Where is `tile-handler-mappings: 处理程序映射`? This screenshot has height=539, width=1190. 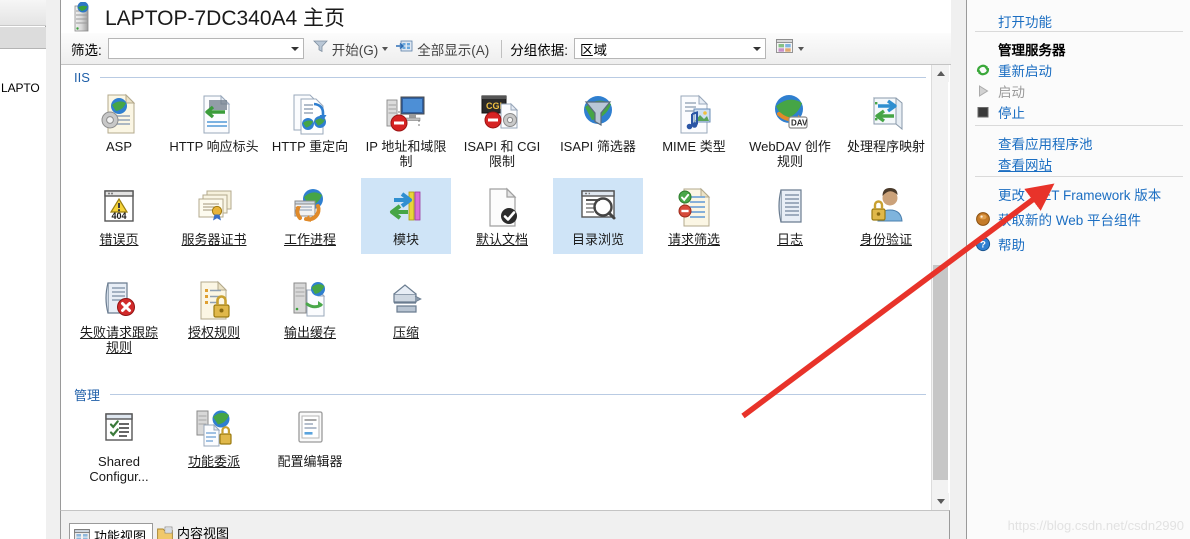 tile-handler-mappings: 处理程序映射 is located at coordinates (886, 123).